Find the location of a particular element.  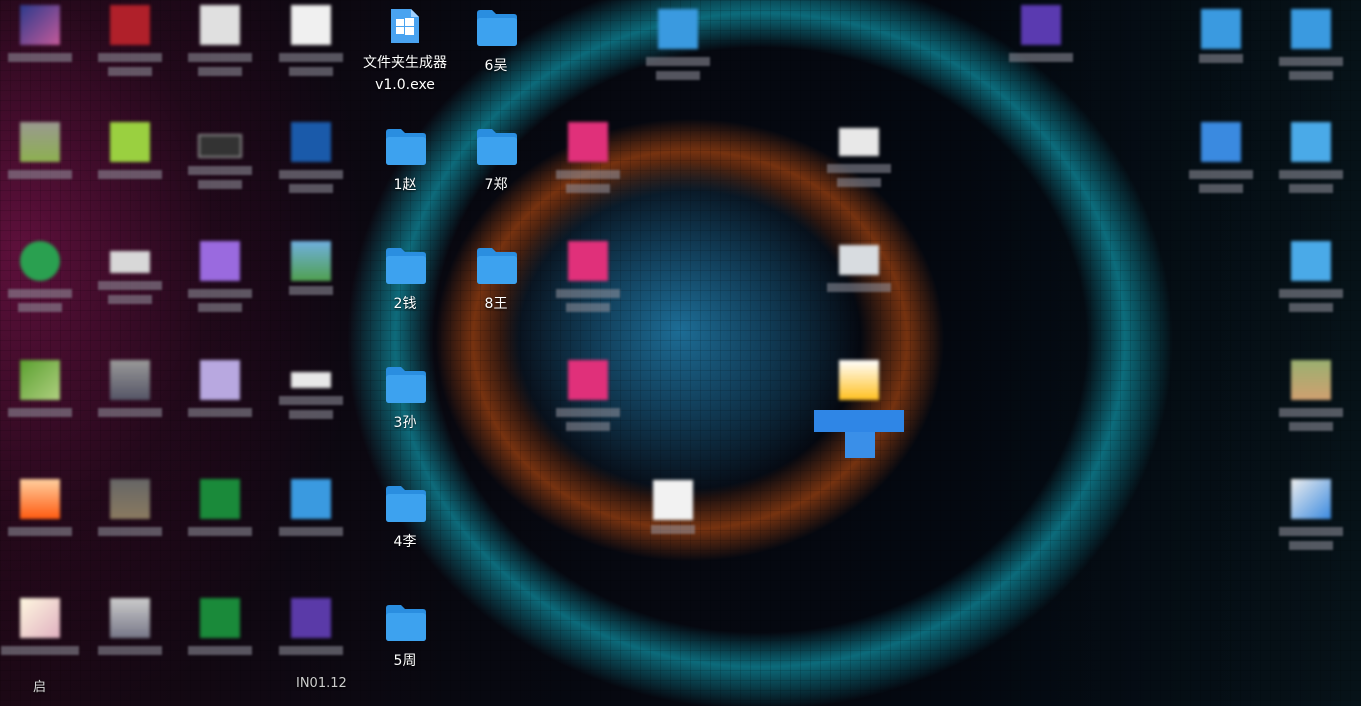

folder-label: 6吴 is located at coordinates (496, 66).